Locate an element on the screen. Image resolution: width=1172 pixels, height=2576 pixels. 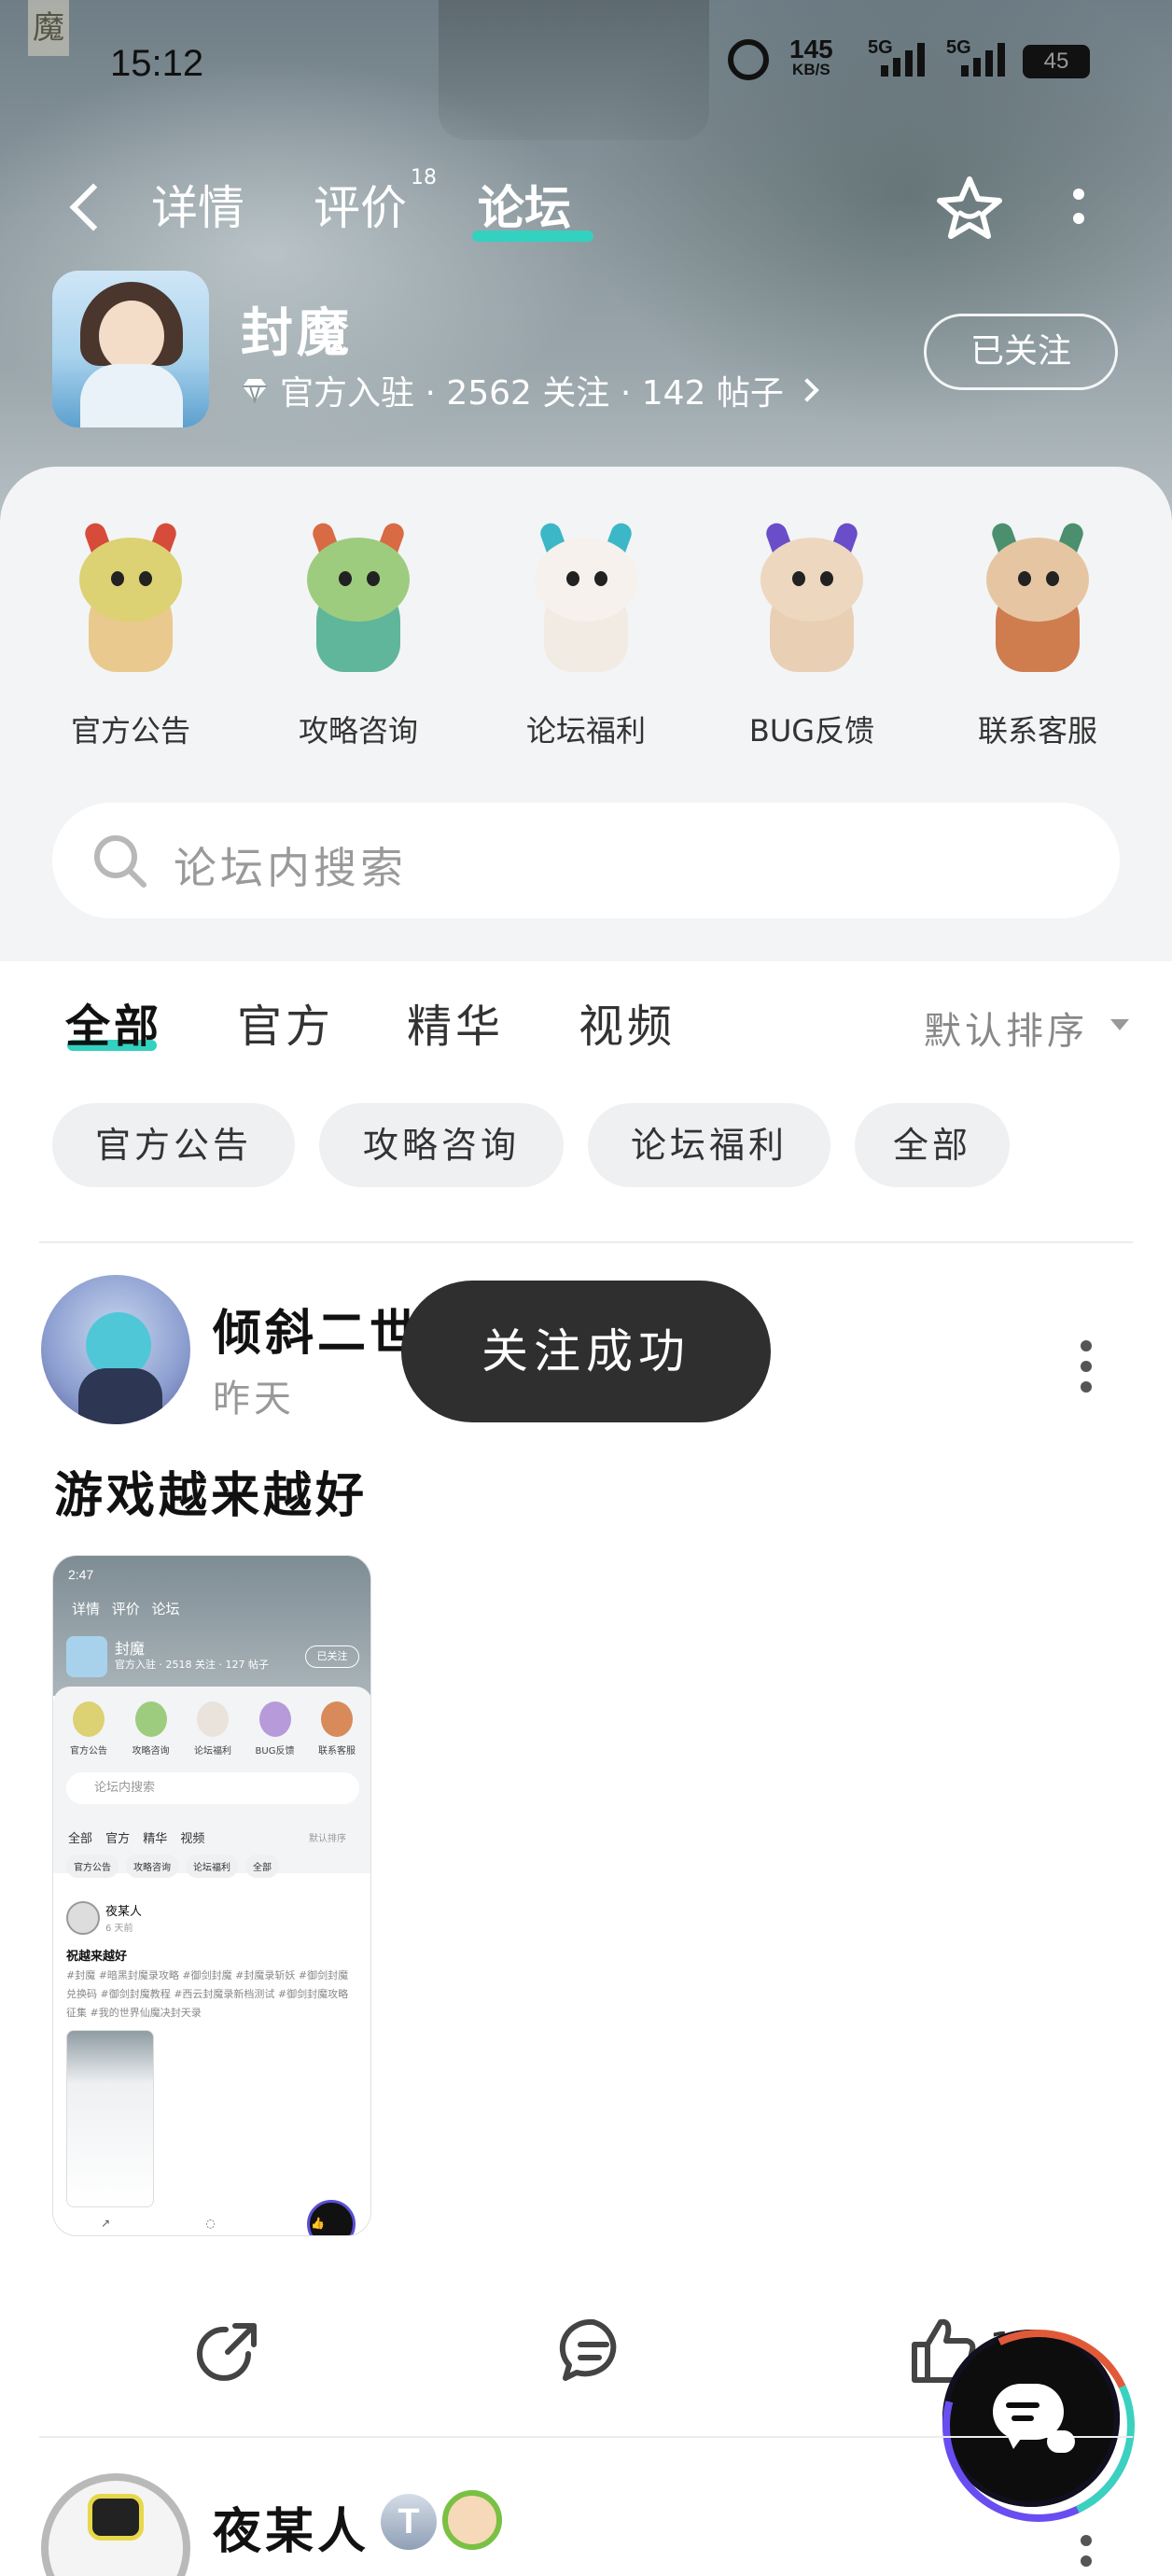
category-customer-service: 联系客服 is located at coordinates (1037, 634).